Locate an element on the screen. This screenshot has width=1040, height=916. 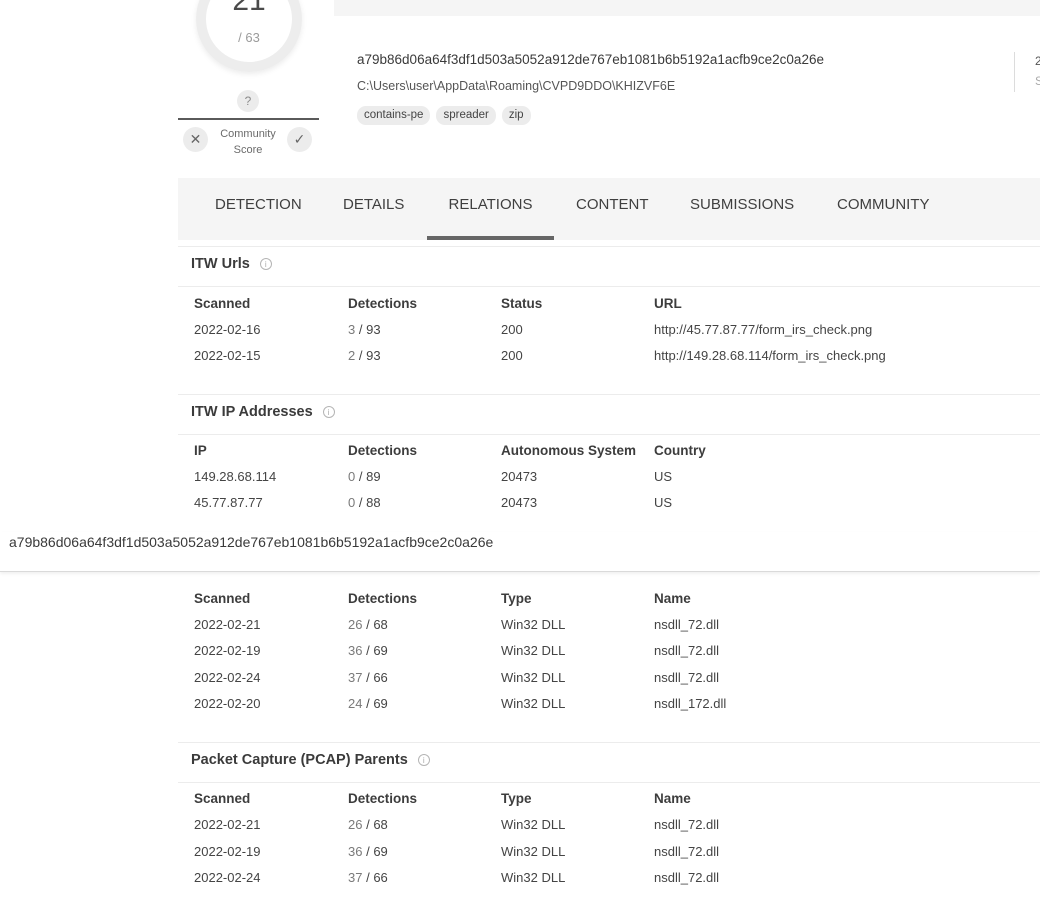
tag-spreader: spreader is located at coordinates (466, 115).